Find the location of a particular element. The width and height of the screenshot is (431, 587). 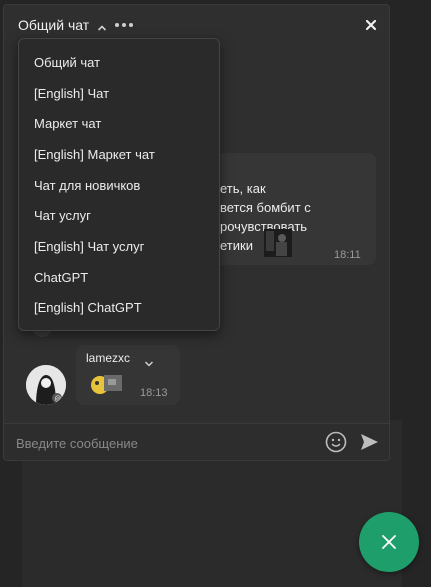

dropdown-item-english-market-chat: [English] Маркет чат is located at coordinates (119, 154).